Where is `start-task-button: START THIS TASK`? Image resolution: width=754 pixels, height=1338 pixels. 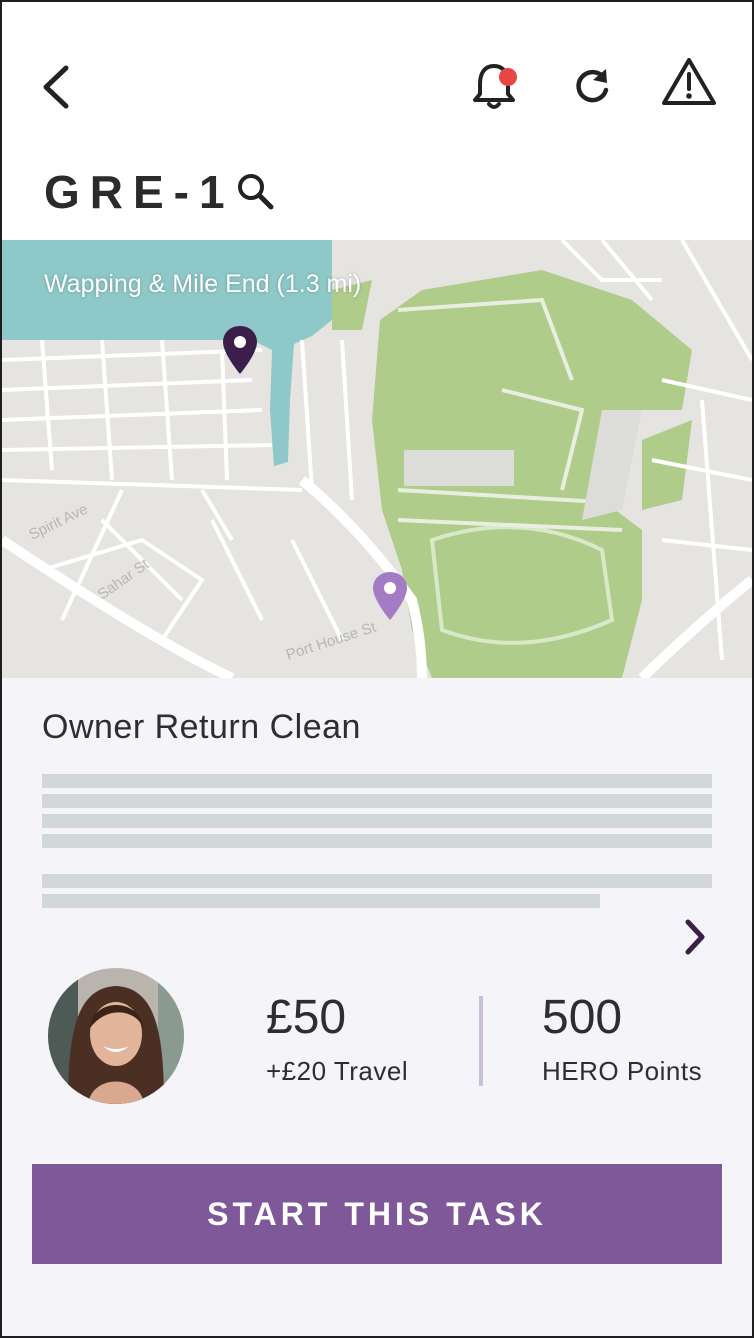 start-task-button: START THIS TASK is located at coordinates (377, 1214).